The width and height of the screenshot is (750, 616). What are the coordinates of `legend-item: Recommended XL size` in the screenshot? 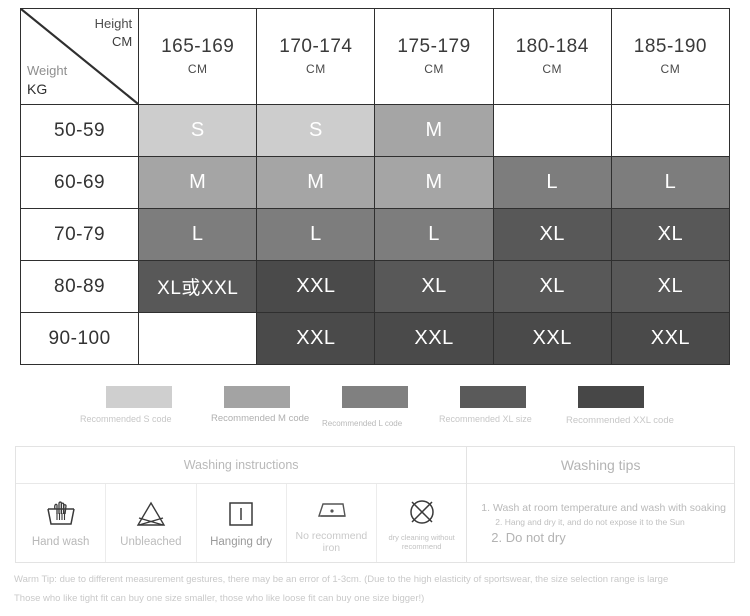 It's located at (485, 405).